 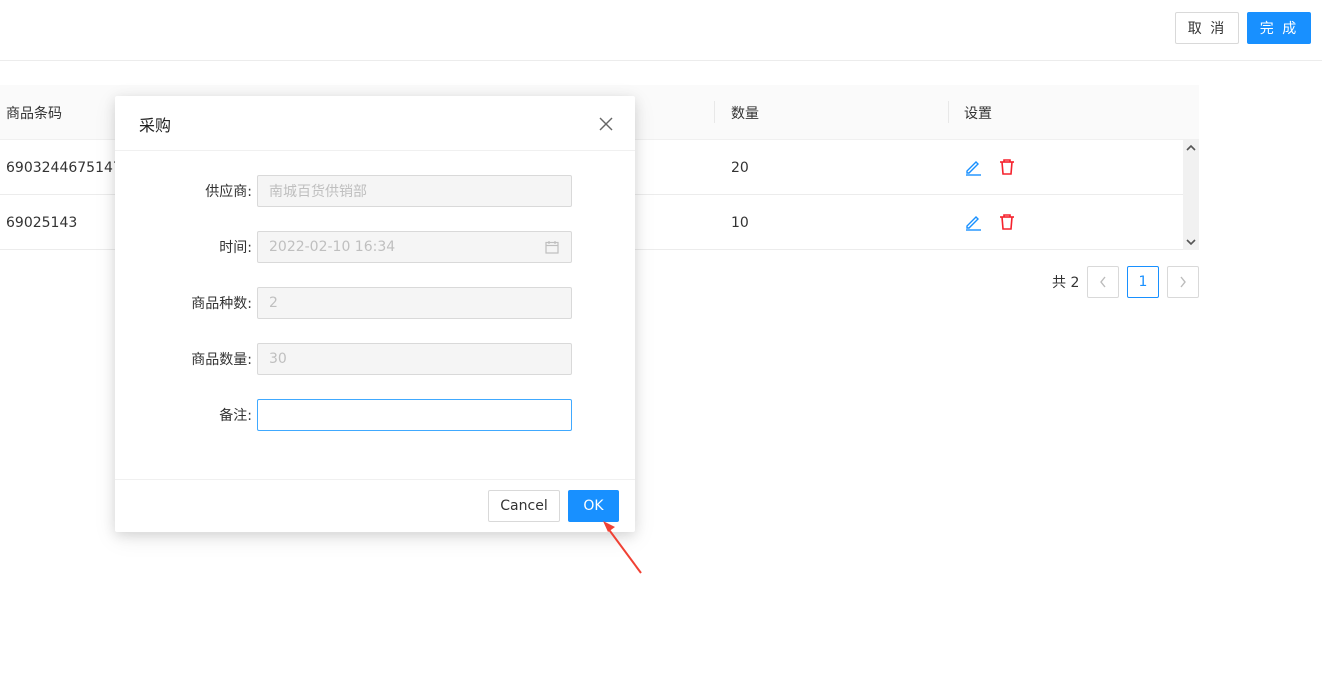 I want to click on page-1-button: 1, so click(x=1143, y=282).